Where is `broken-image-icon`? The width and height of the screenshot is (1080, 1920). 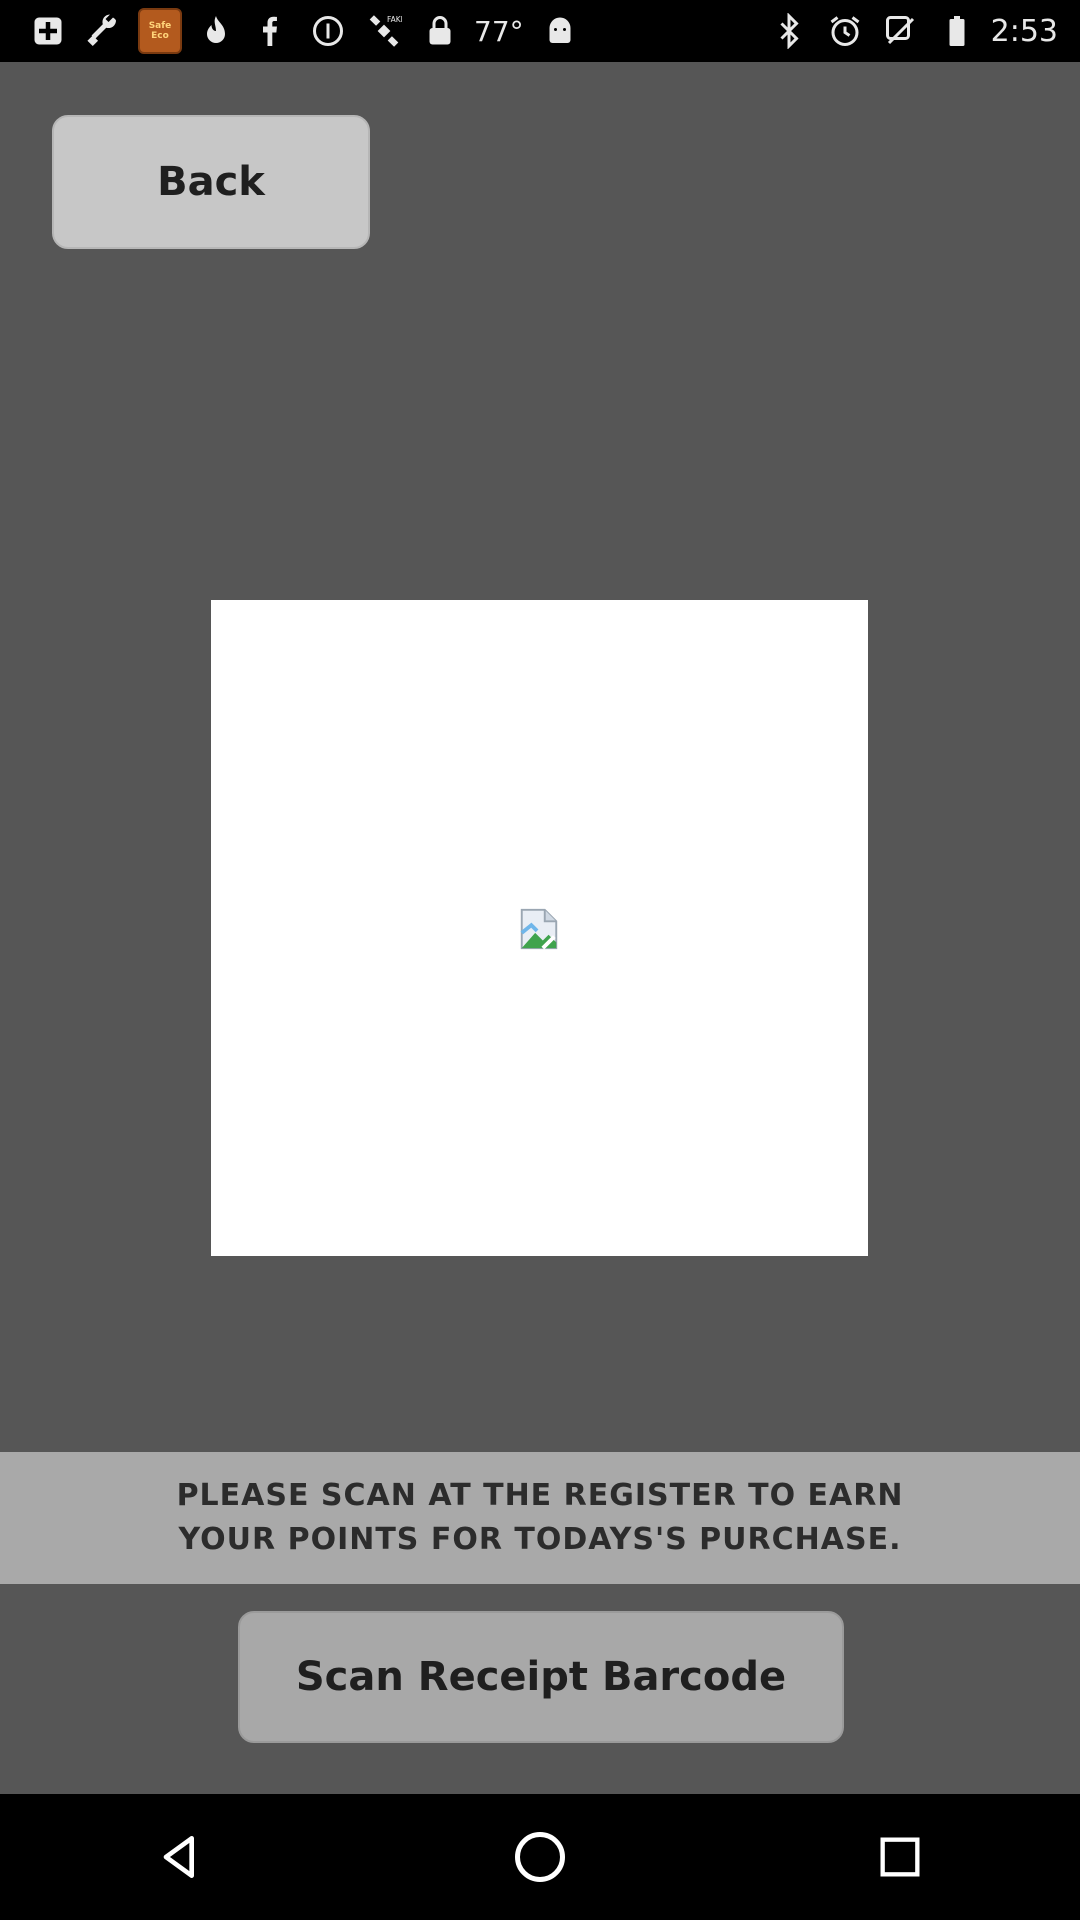
broken-image-icon is located at coordinates (539, 929).